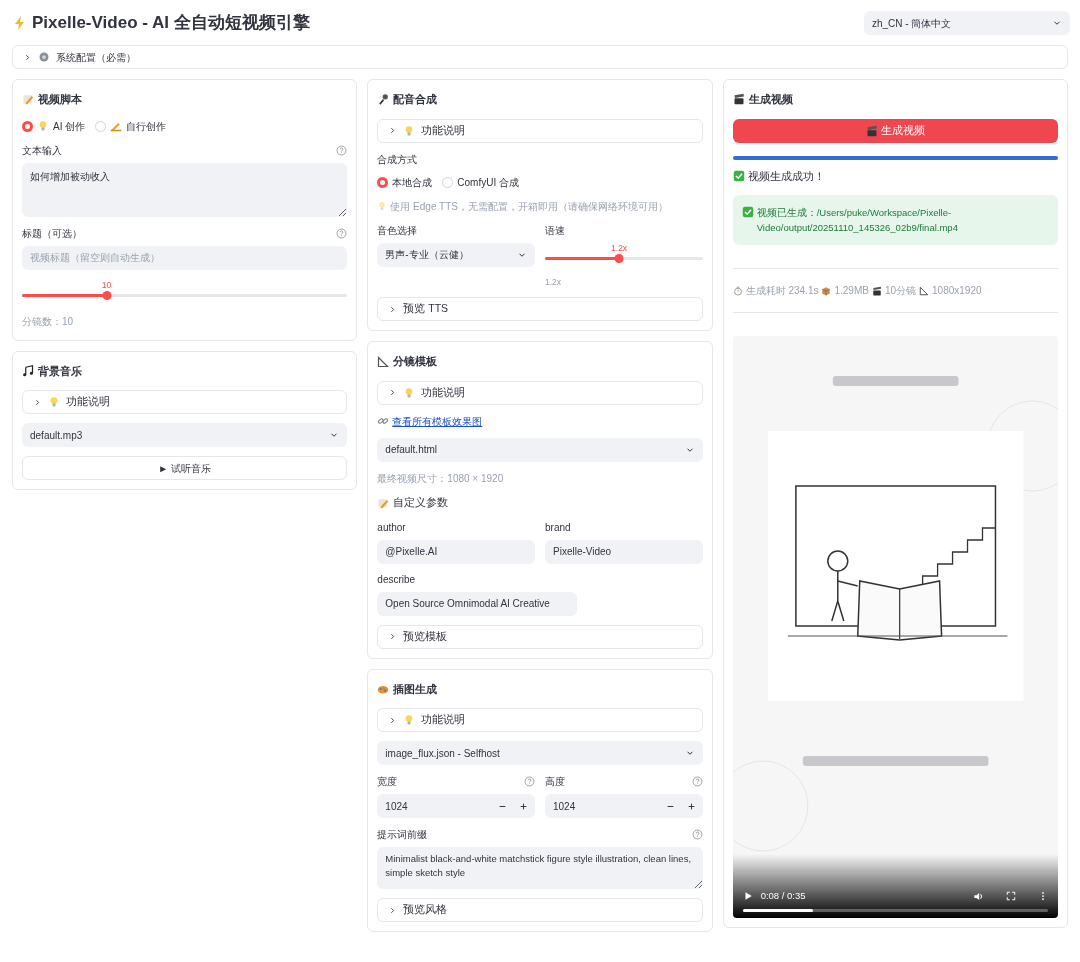 Image resolution: width=1080 pixels, height=962 pixels. What do you see at coordinates (488, 182) in the screenshot?
I see `radio-label: ComfyUI 合成` at bounding box center [488, 182].